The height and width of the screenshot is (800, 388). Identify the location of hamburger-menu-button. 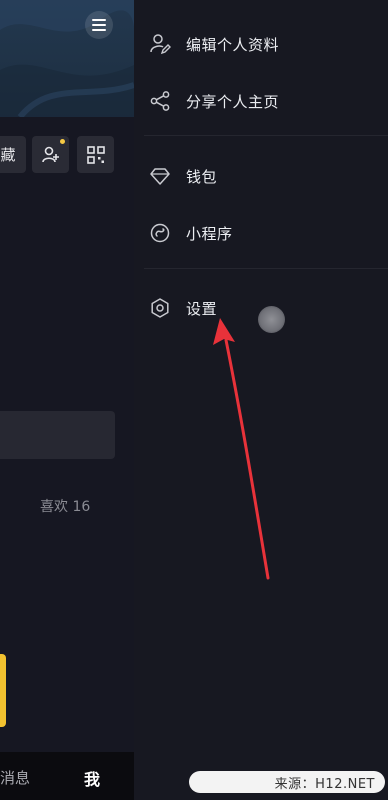
(99, 25).